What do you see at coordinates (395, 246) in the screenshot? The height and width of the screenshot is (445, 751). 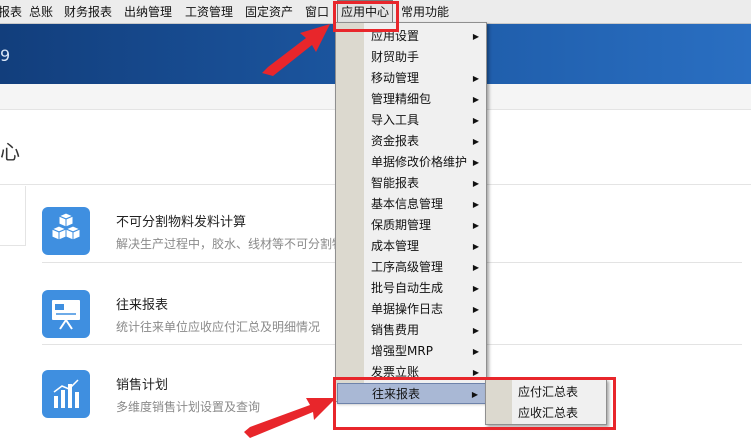 I see `dropdown-item-label: 成本管理` at bounding box center [395, 246].